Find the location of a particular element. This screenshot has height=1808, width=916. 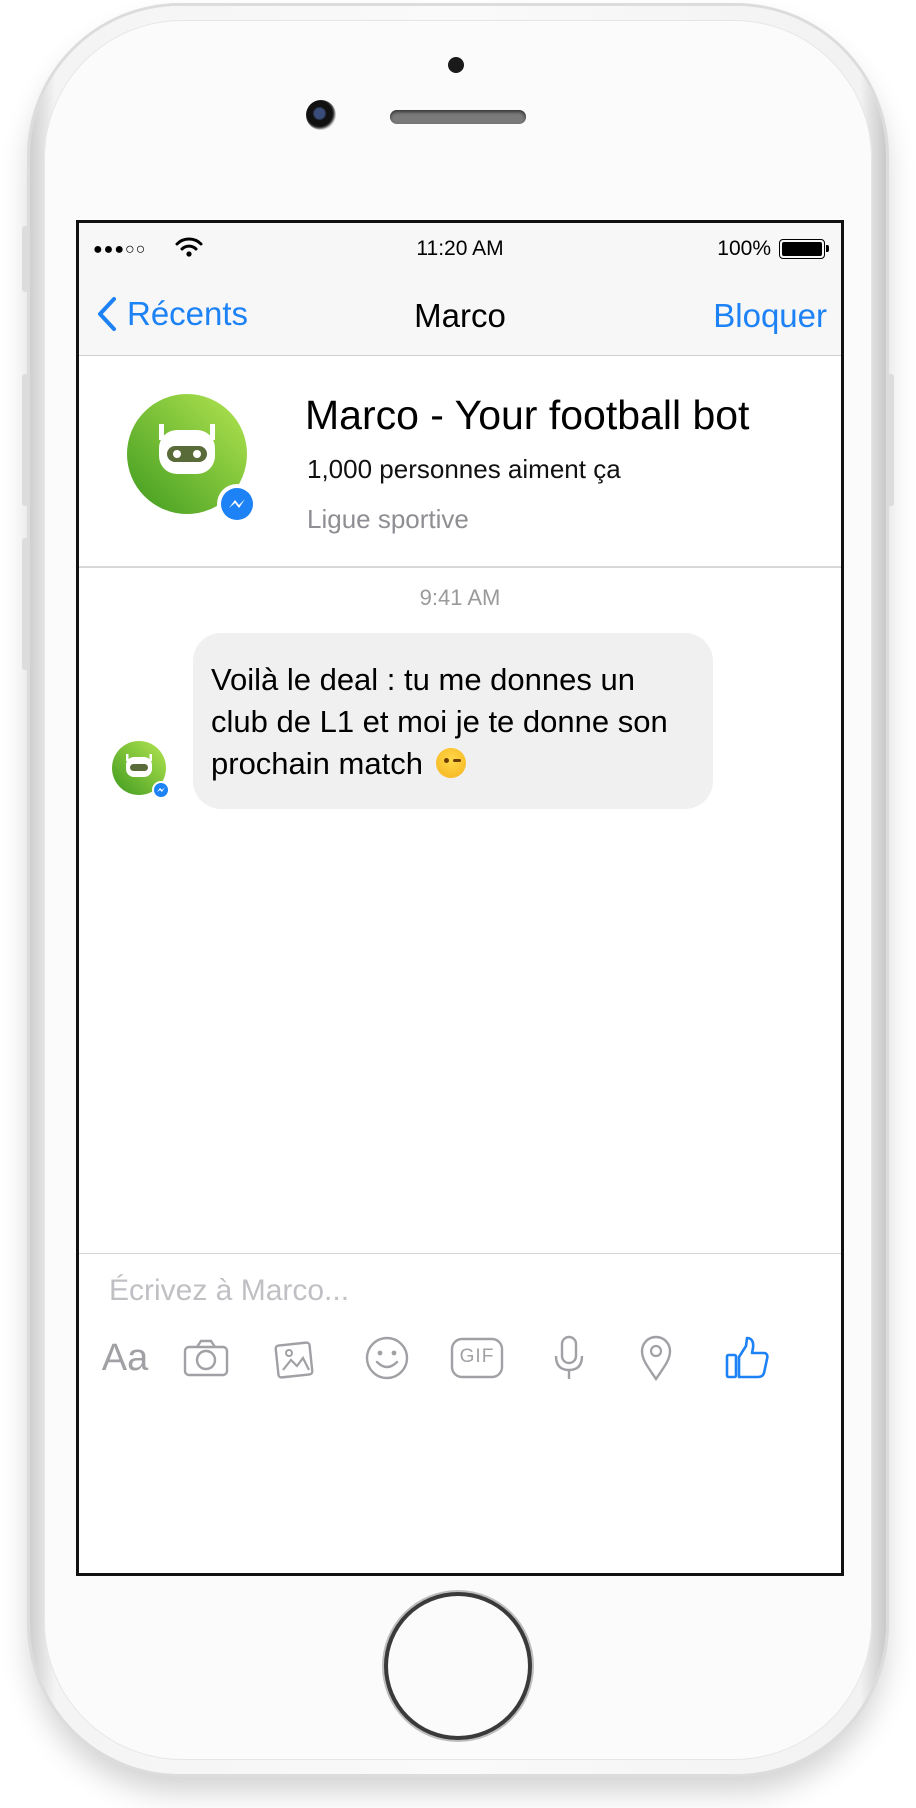

composer-toolbar: Aa GIF is located at coordinates (460, 1360).